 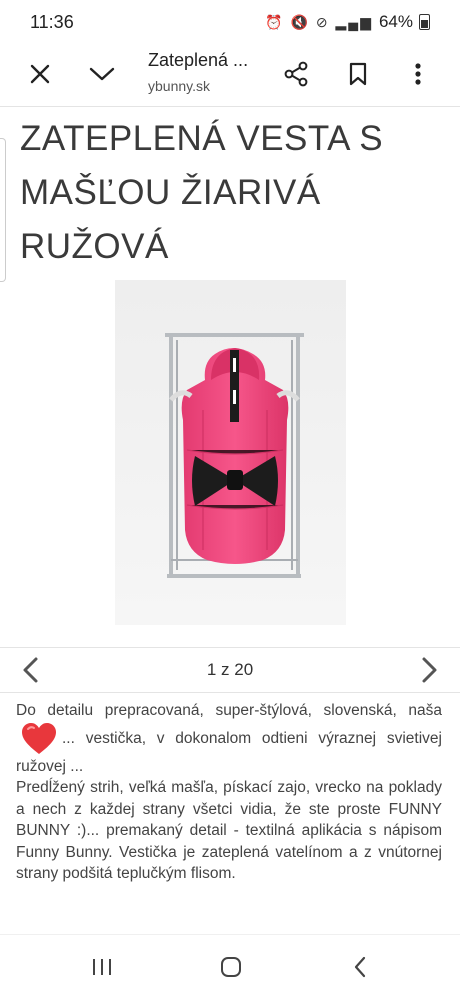 I want to click on bookmark-button, so click(x=358, y=74).